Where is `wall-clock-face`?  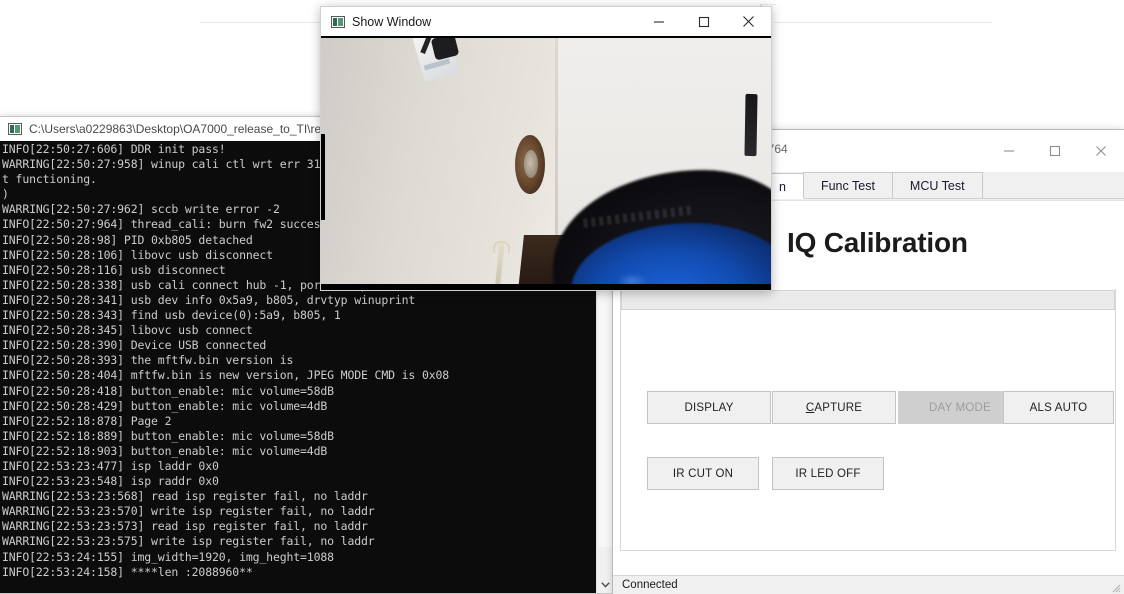 wall-clock-face is located at coordinates (531, 164).